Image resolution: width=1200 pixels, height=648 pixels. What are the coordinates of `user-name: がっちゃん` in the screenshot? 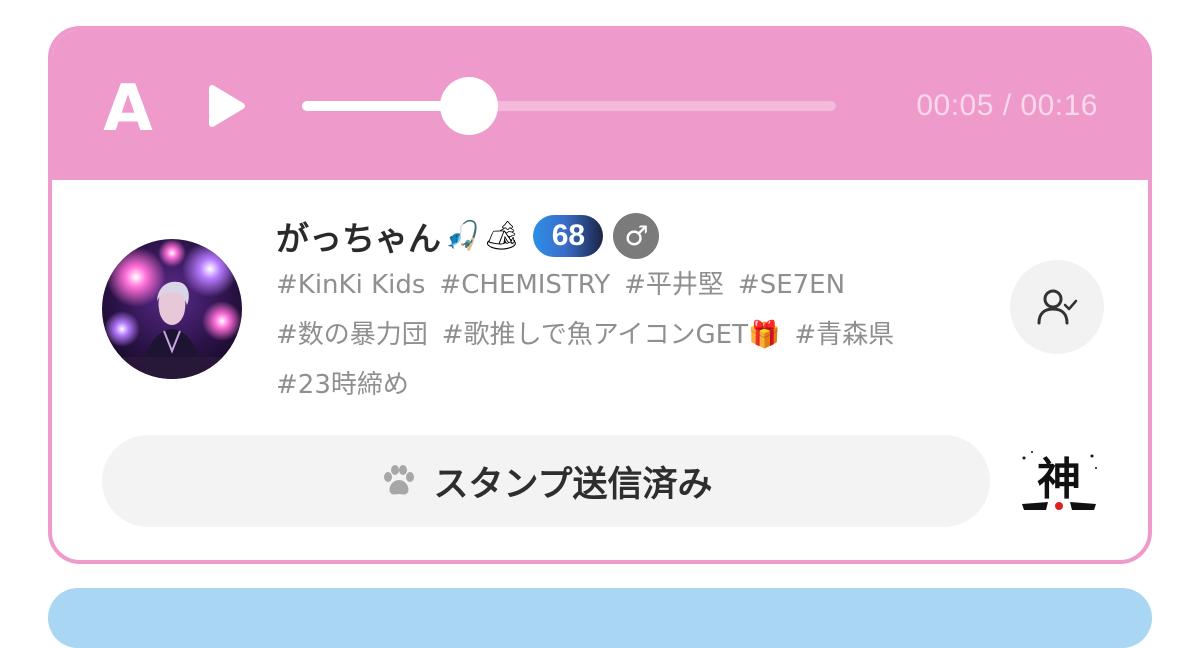 It's located at (358, 236).